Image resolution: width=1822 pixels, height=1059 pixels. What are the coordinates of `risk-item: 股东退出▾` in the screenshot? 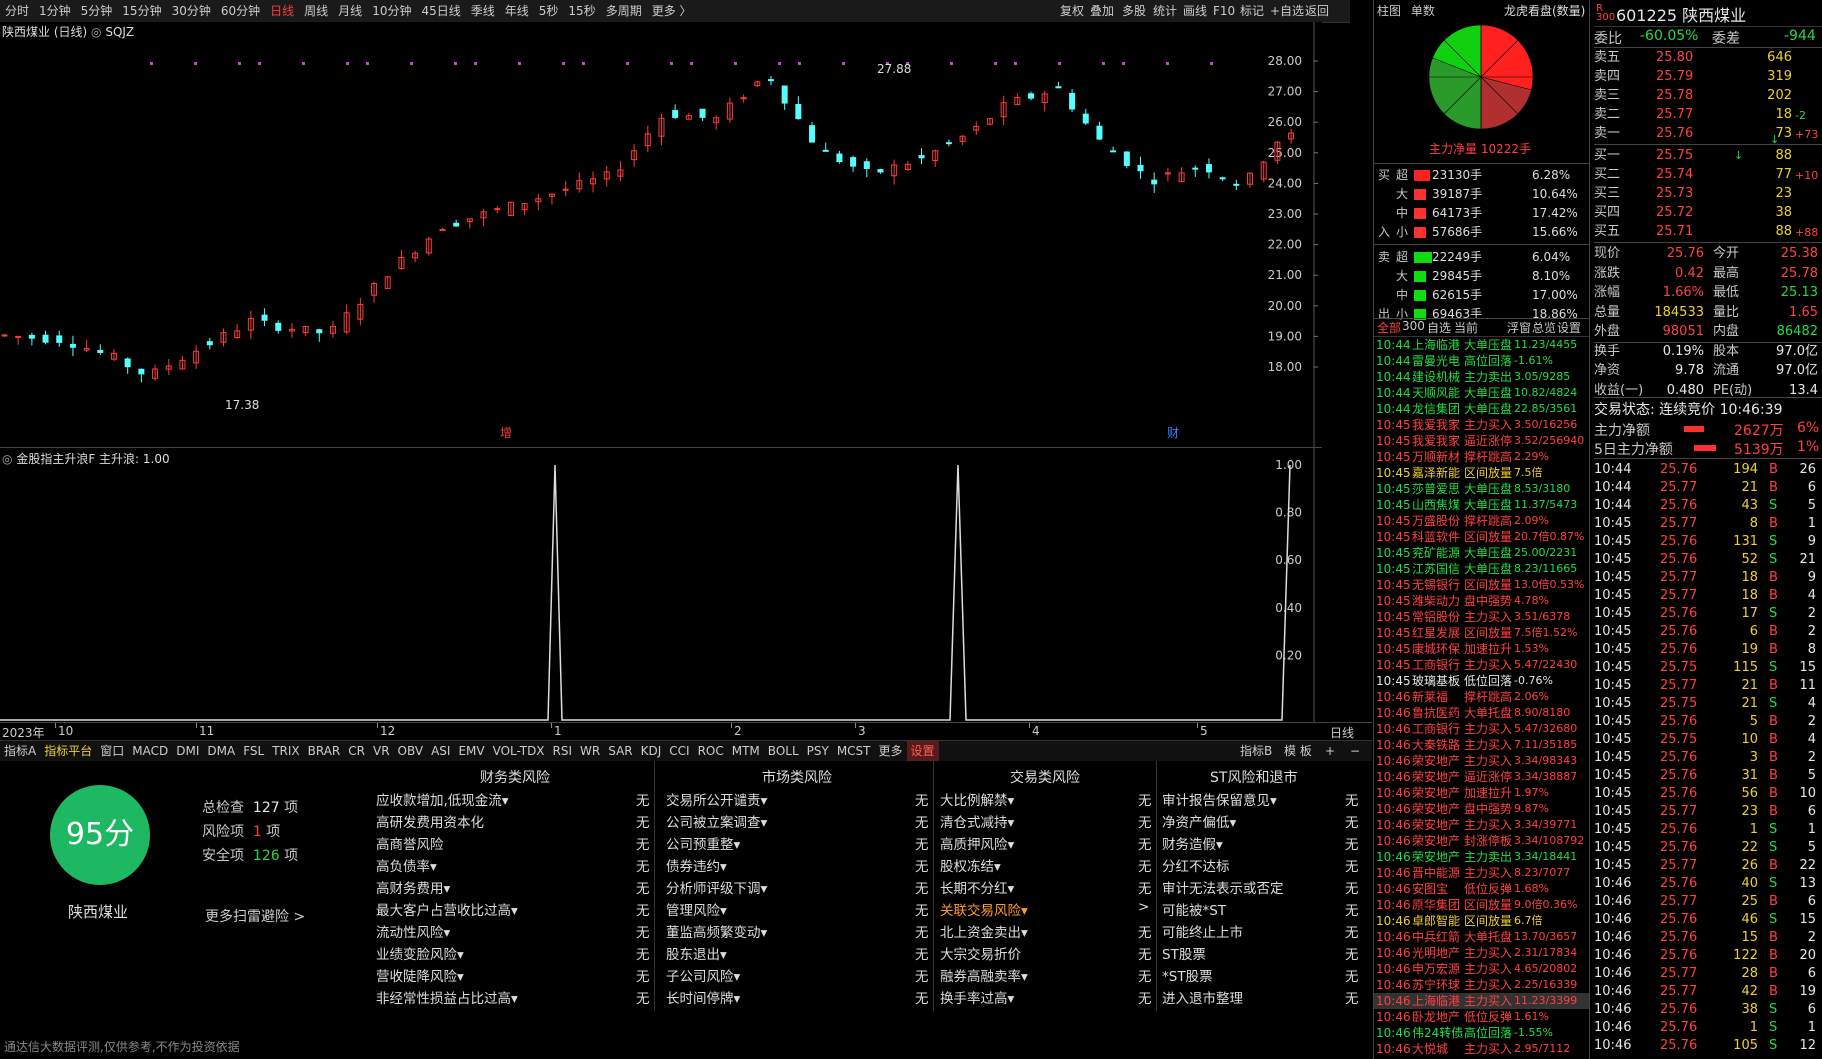 It's located at (696, 953).